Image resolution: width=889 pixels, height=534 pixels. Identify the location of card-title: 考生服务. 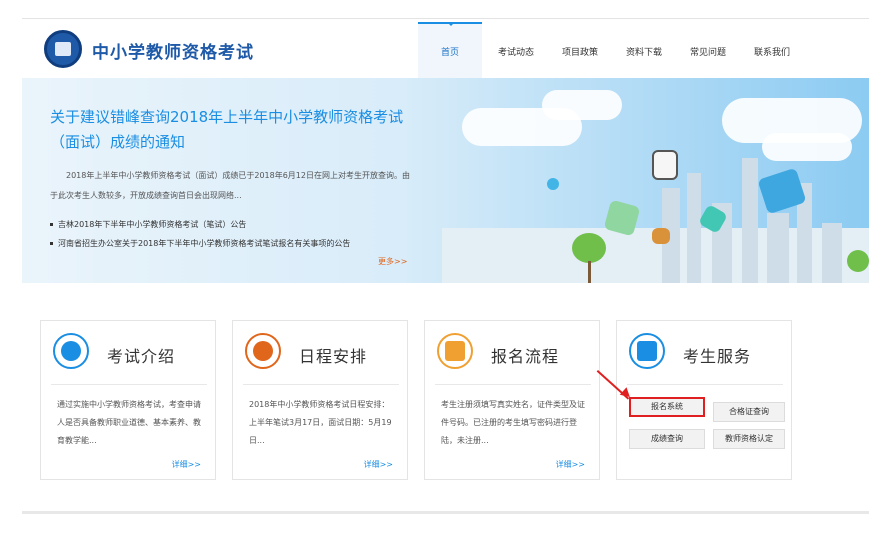
(717, 355).